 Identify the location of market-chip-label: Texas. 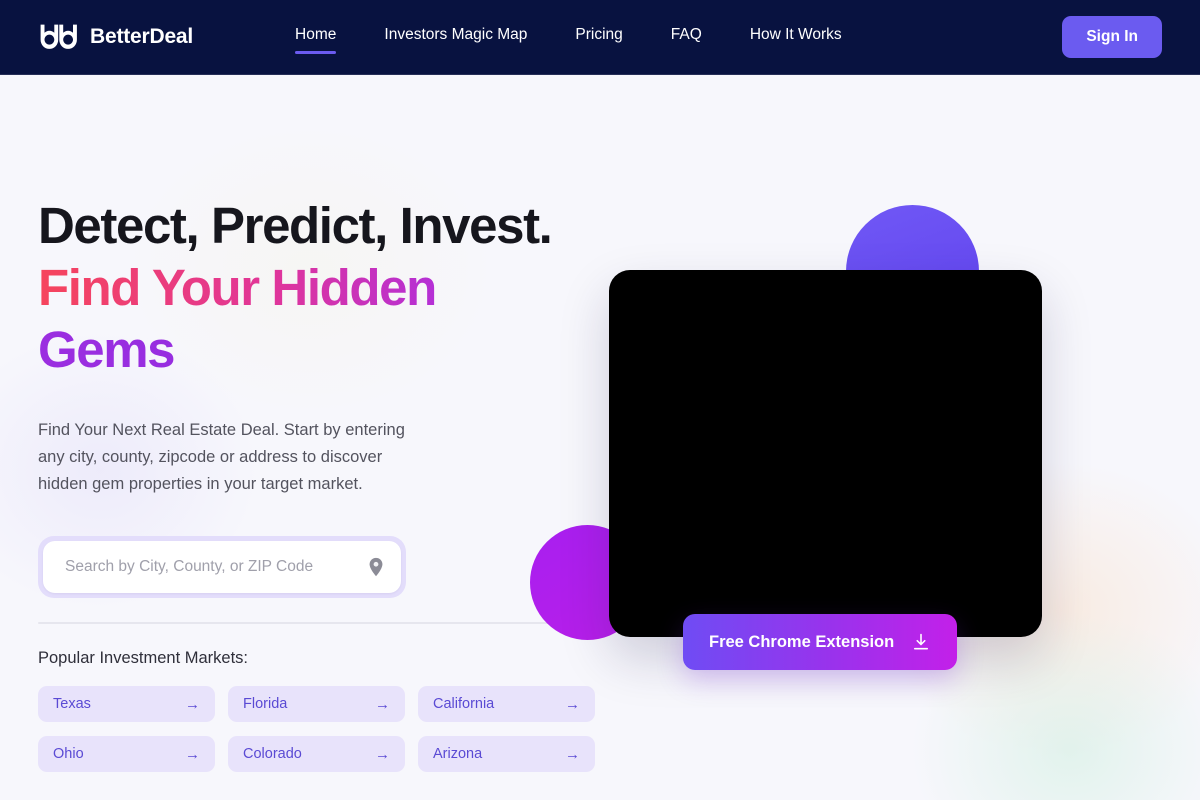
(72, 704).